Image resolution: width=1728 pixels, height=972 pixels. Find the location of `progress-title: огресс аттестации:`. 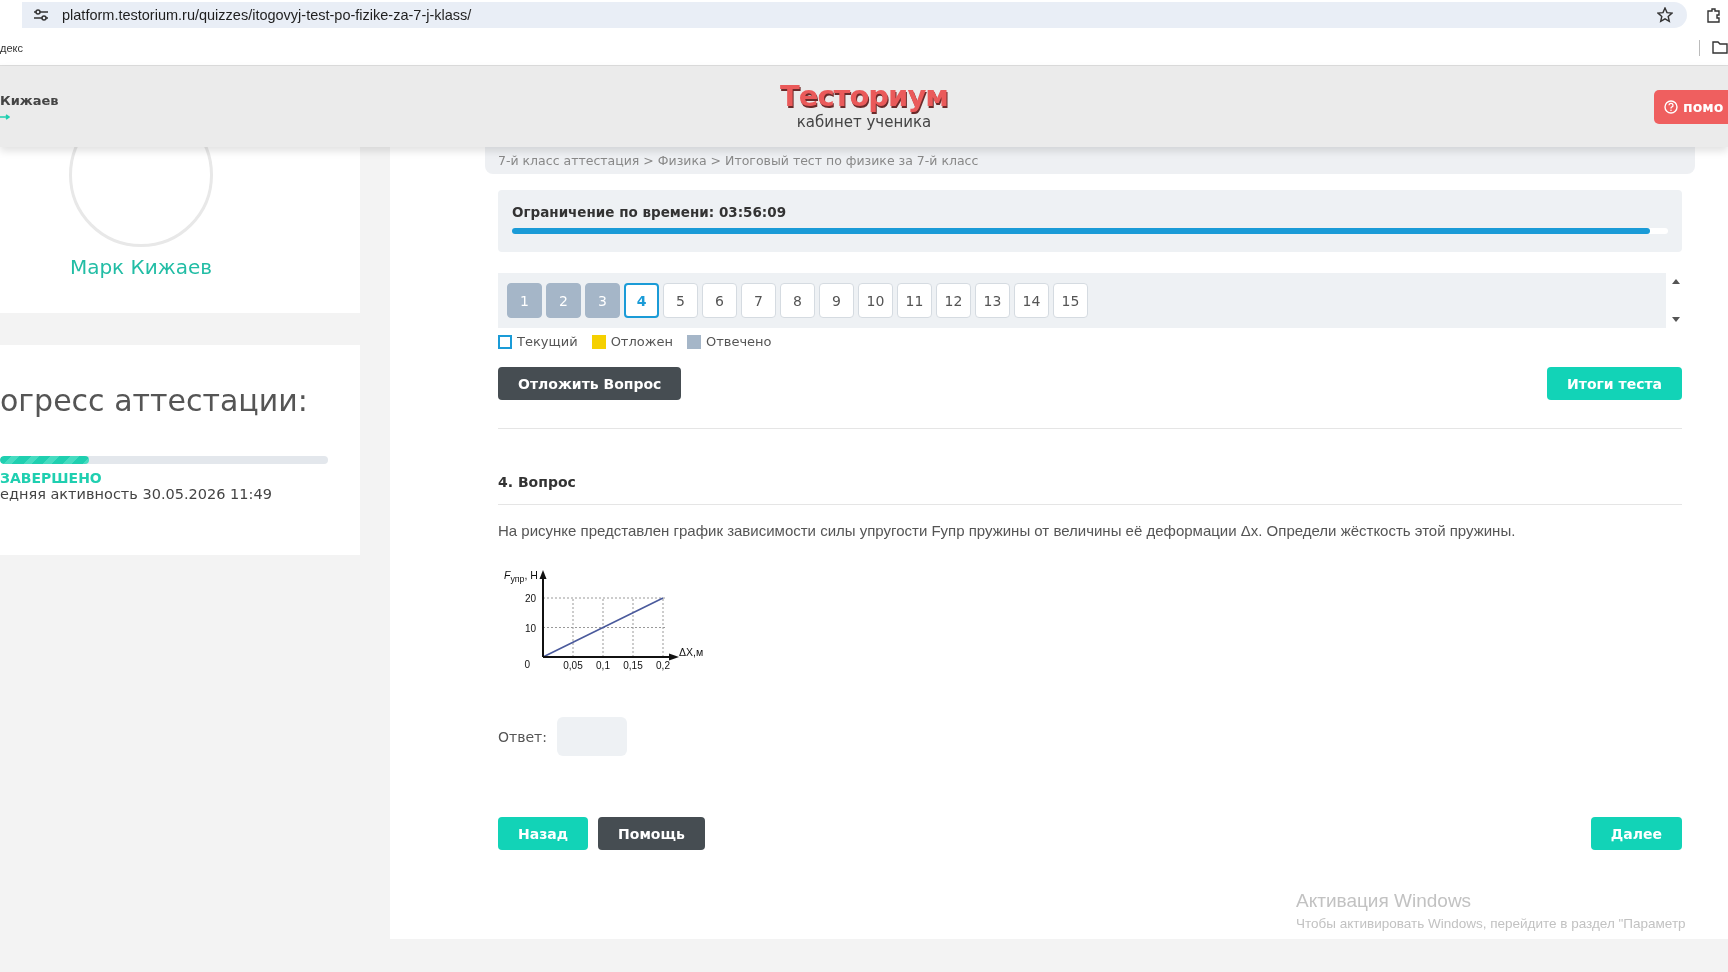

progress-title: огресс аттестации: is located at coordinates (154, 400).